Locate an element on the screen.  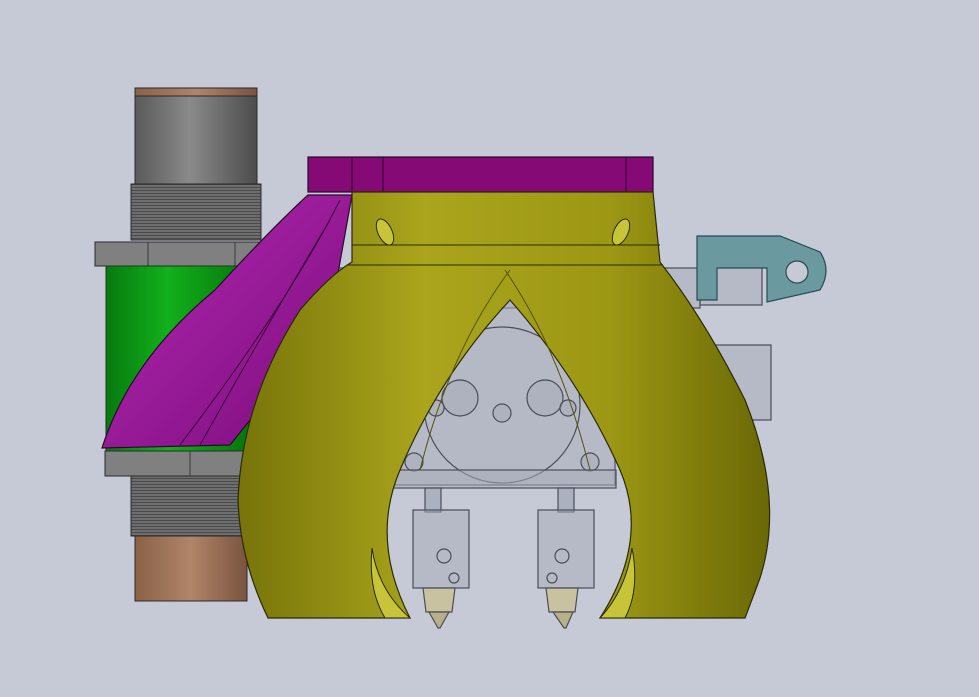
nozzle-right is located at coordinates (566, 558).